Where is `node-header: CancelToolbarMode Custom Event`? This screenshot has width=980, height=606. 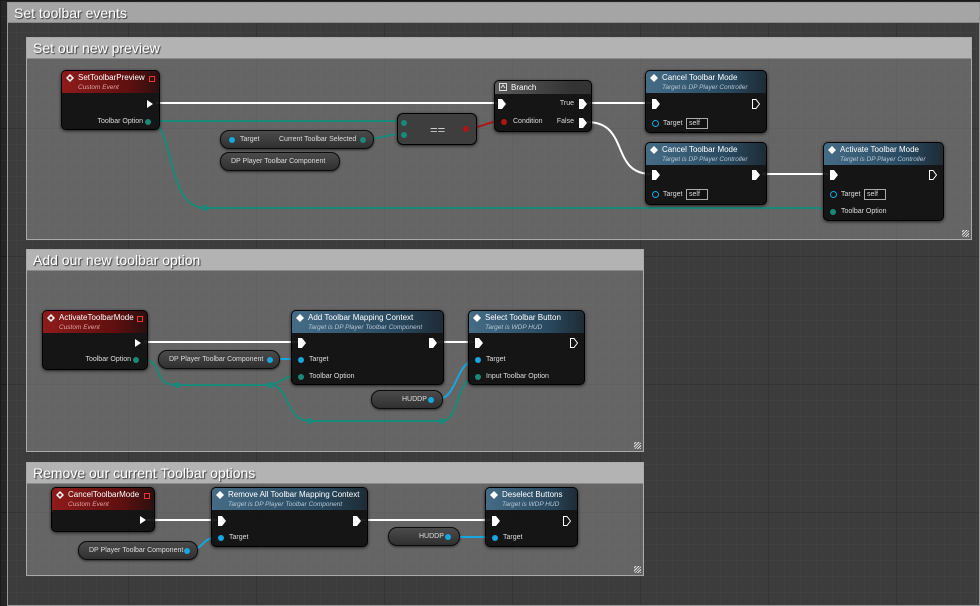
node-header: CancelToolbarMode Custom Event is located at coordinates (103, 499).